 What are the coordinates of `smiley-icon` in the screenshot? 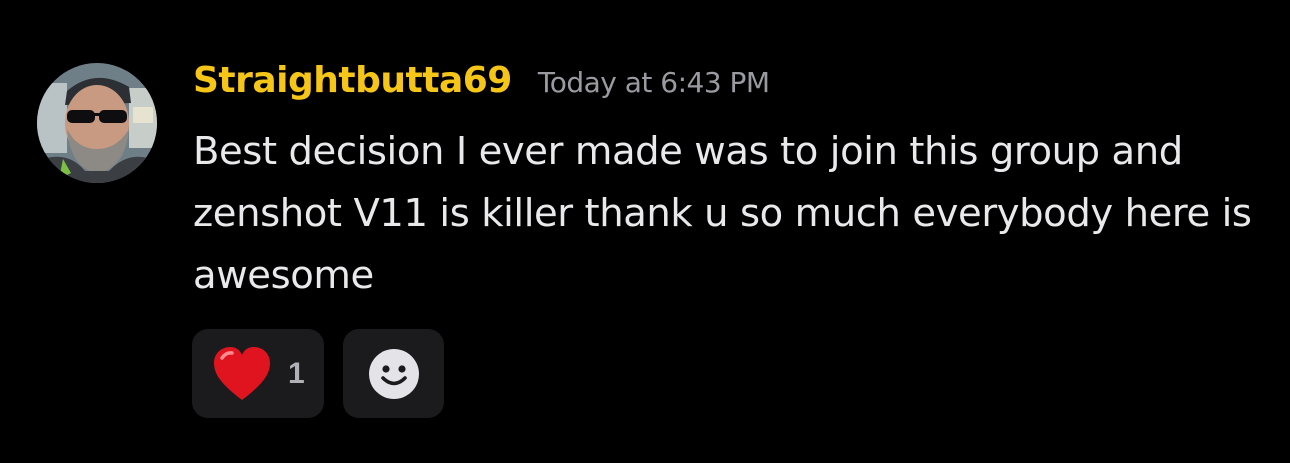 It's located at (393, 373).